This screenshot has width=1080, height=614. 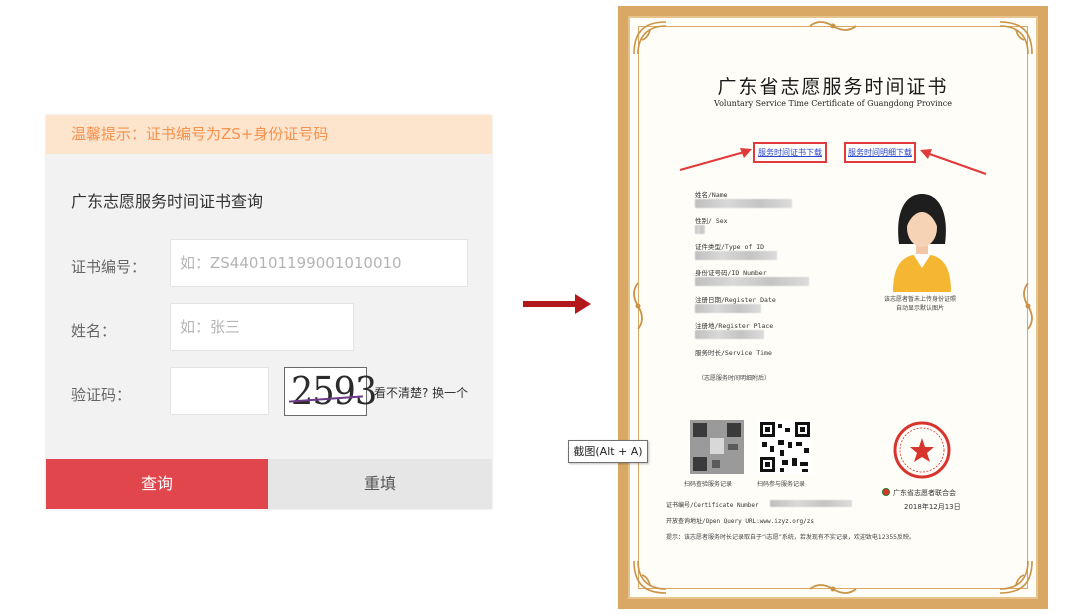 What do you see at coordinates (731, 273) in the screenshot?
I see `field-label-id-number: 身份证号码/ID Number` at bounding box center [731, 273].